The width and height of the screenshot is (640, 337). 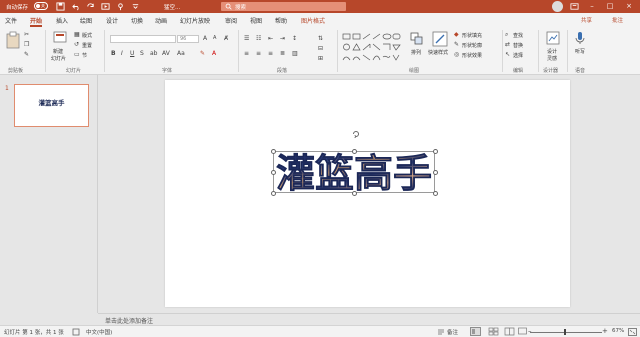 I want to click on slide-sorter-icon, so click(x=493, y=331).